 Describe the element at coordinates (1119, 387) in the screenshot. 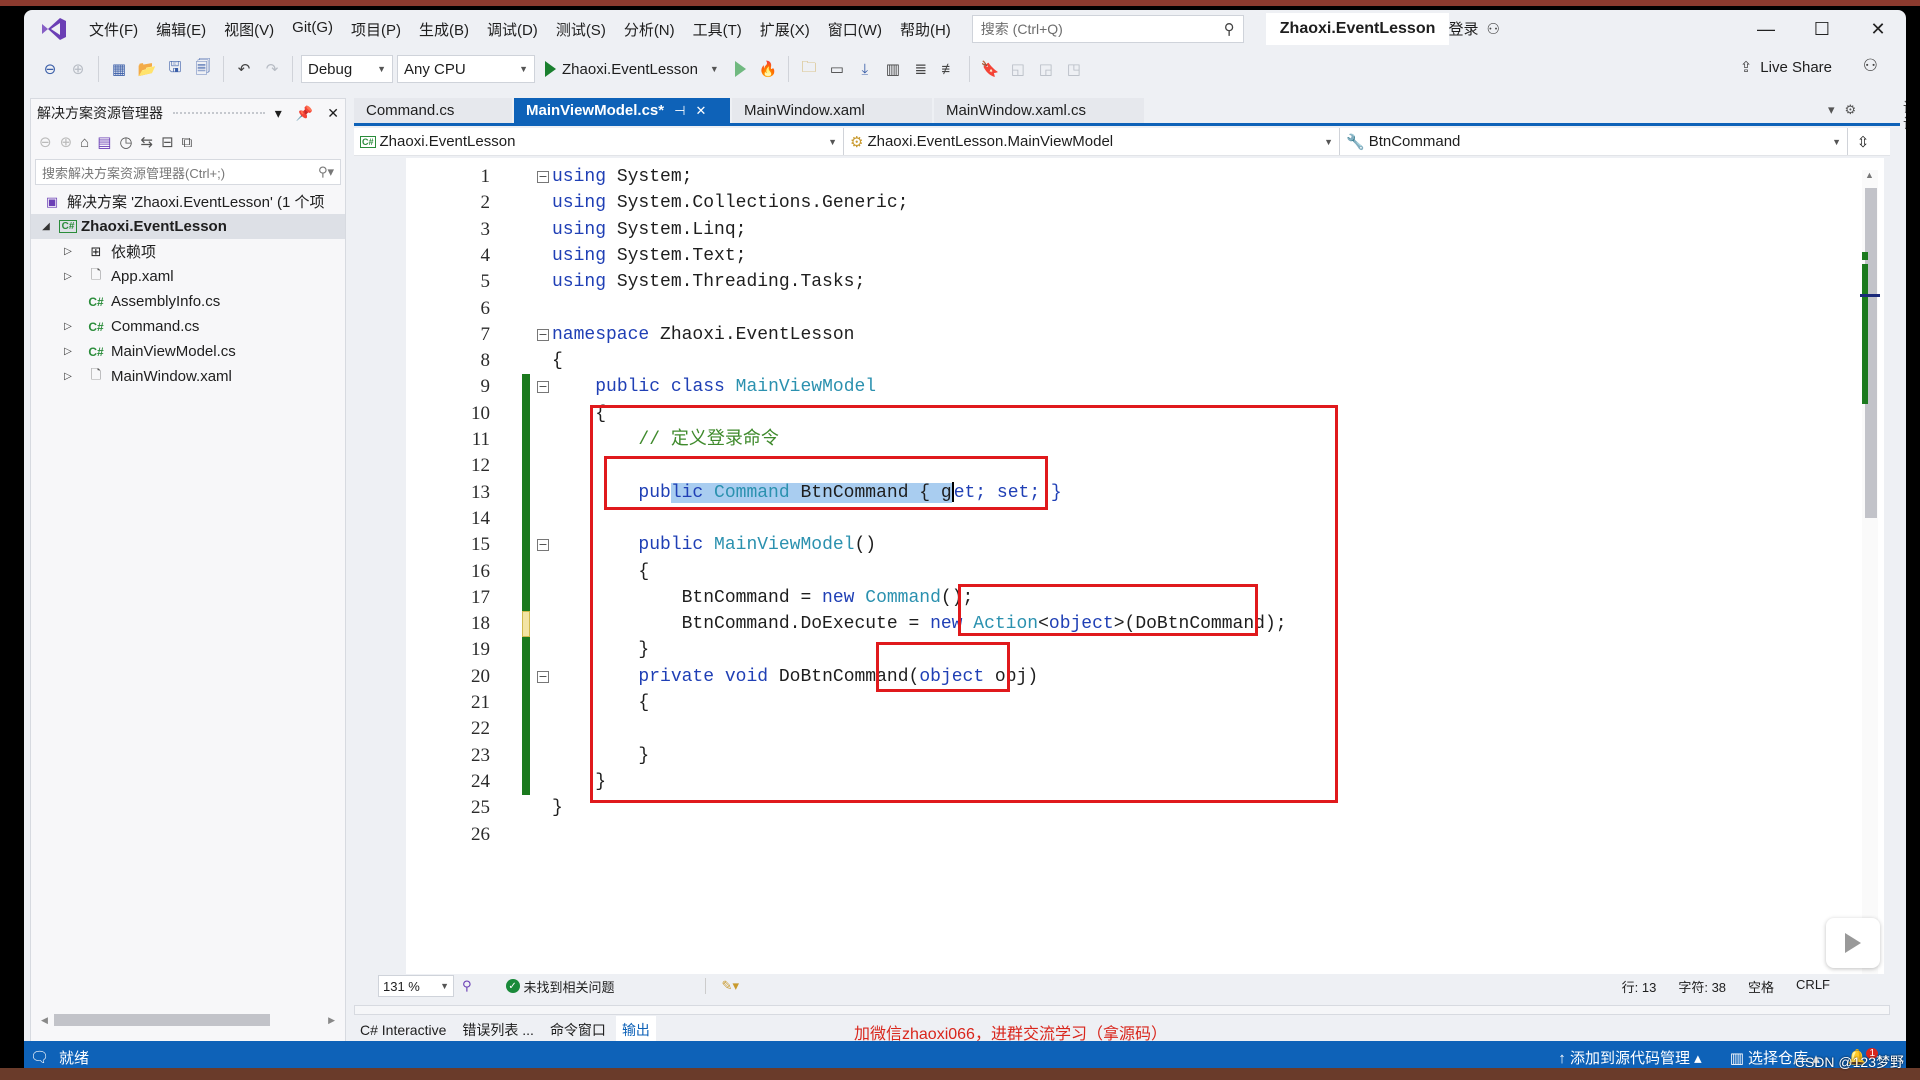

I see `code-line: 9 public class MainViewModel` at that location.